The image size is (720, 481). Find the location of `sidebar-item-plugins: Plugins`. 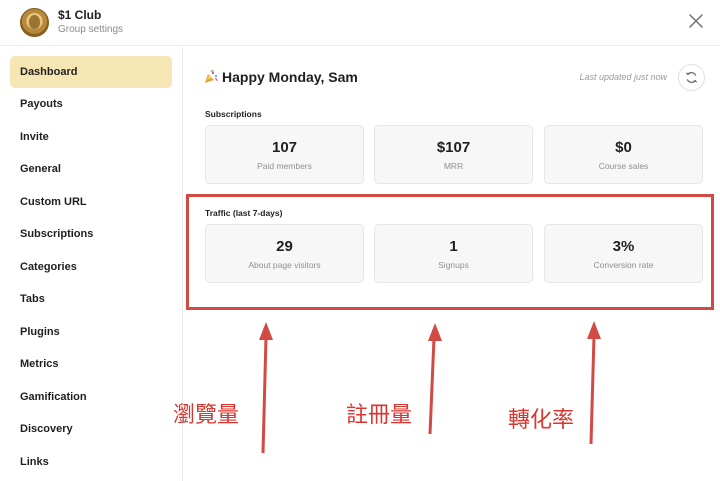

sidebar-item-plugins: Plugins is located at coordinates (91, 332).